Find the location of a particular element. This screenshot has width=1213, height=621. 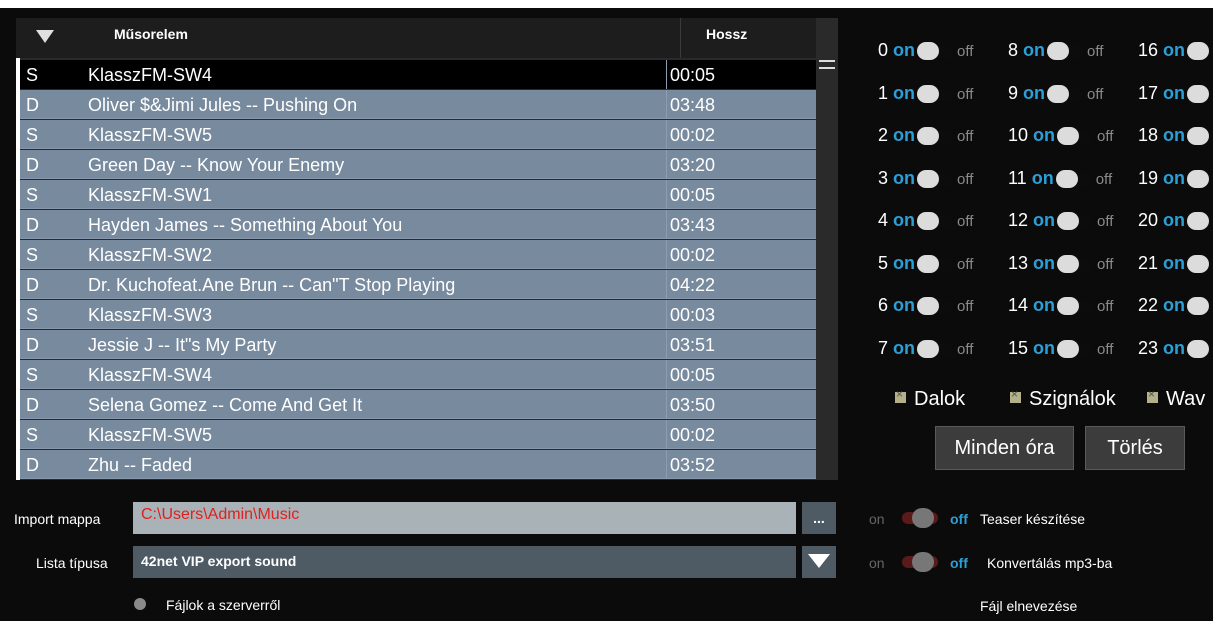

hour-toggle-14: 14 on off is located at coordinates (1060, 307).